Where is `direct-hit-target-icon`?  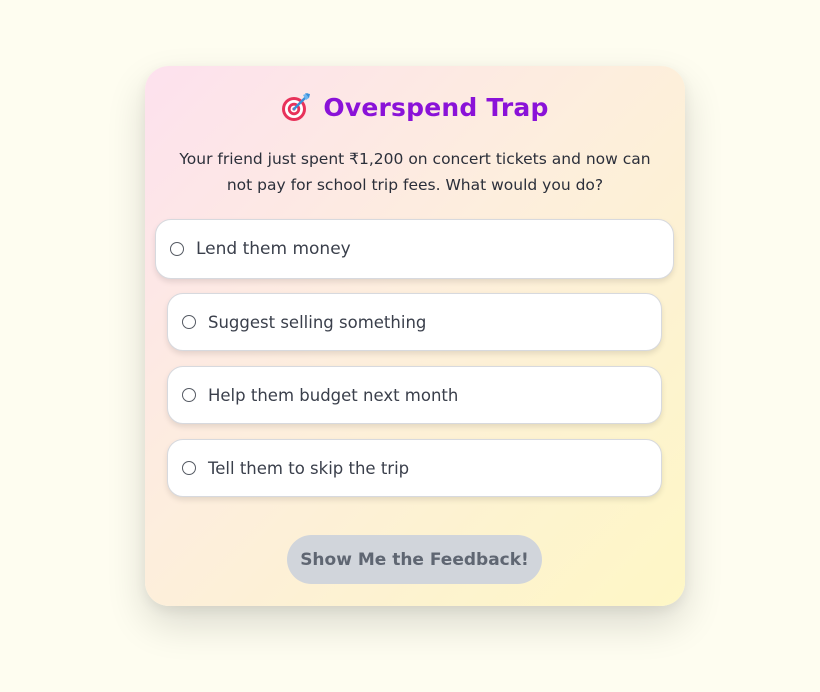 direct-hit-target-icon is located at coordinates (296, 107).